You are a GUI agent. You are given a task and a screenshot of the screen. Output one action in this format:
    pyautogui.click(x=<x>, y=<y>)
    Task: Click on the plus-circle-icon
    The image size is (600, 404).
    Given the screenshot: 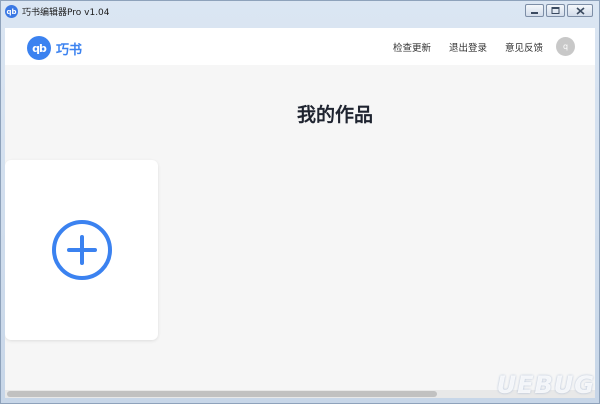 What is the action you would take?
    pyautogui.click(x=82, y=250)
    